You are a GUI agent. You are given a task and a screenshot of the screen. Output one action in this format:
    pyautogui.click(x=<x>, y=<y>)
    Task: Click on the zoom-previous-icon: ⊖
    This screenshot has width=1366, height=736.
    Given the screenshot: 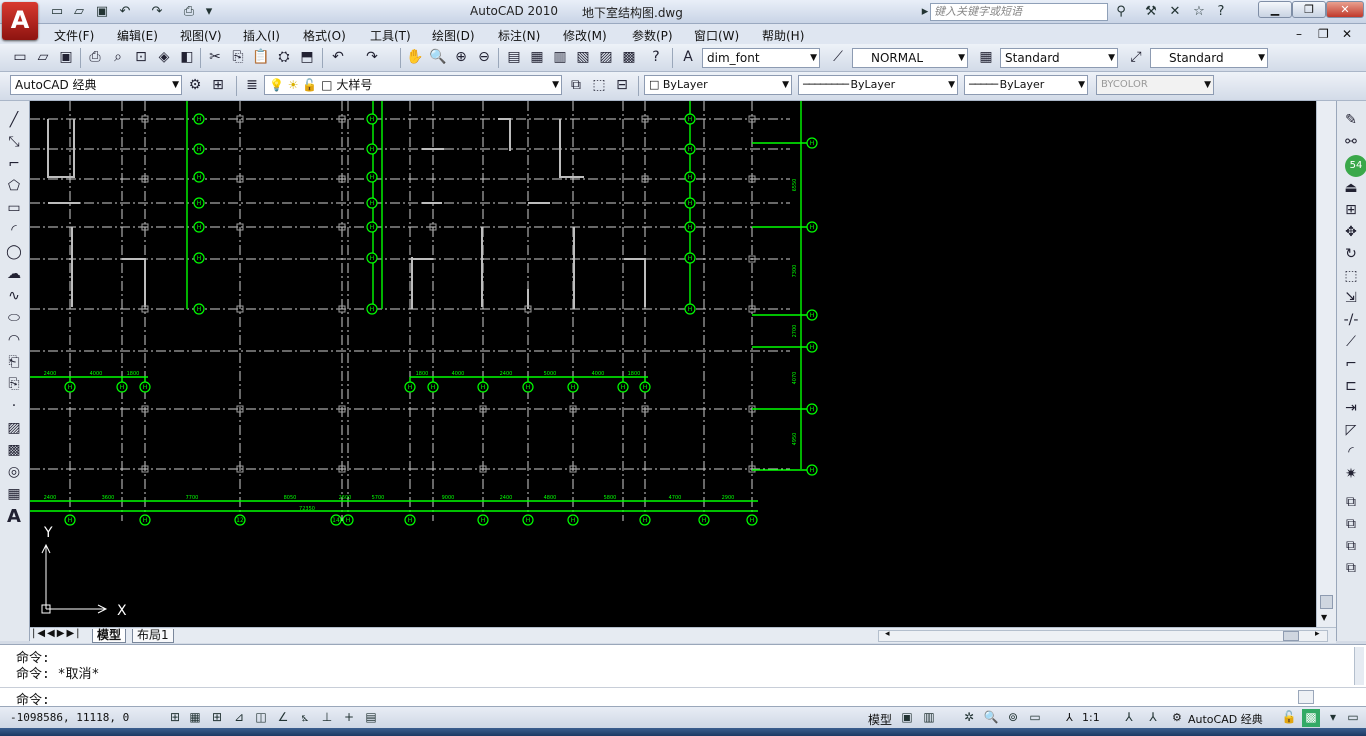 What is the action you would take?
    pyautogui.click(x=484, y=58)
    